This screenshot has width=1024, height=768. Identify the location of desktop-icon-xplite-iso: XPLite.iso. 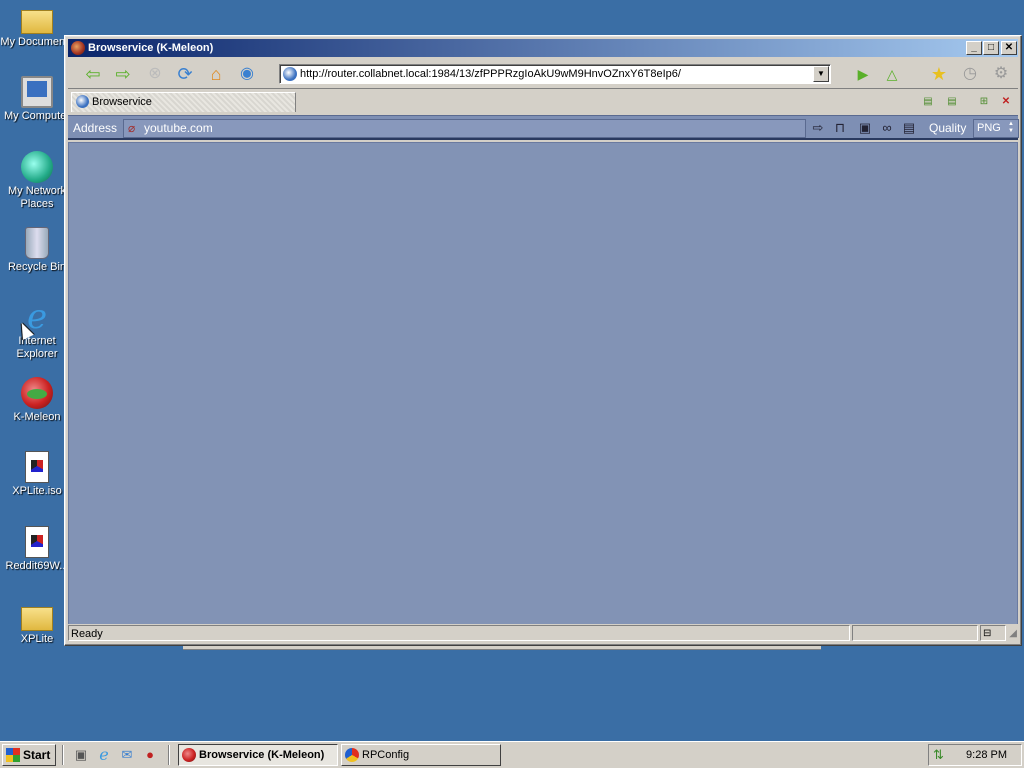
(37, 474).